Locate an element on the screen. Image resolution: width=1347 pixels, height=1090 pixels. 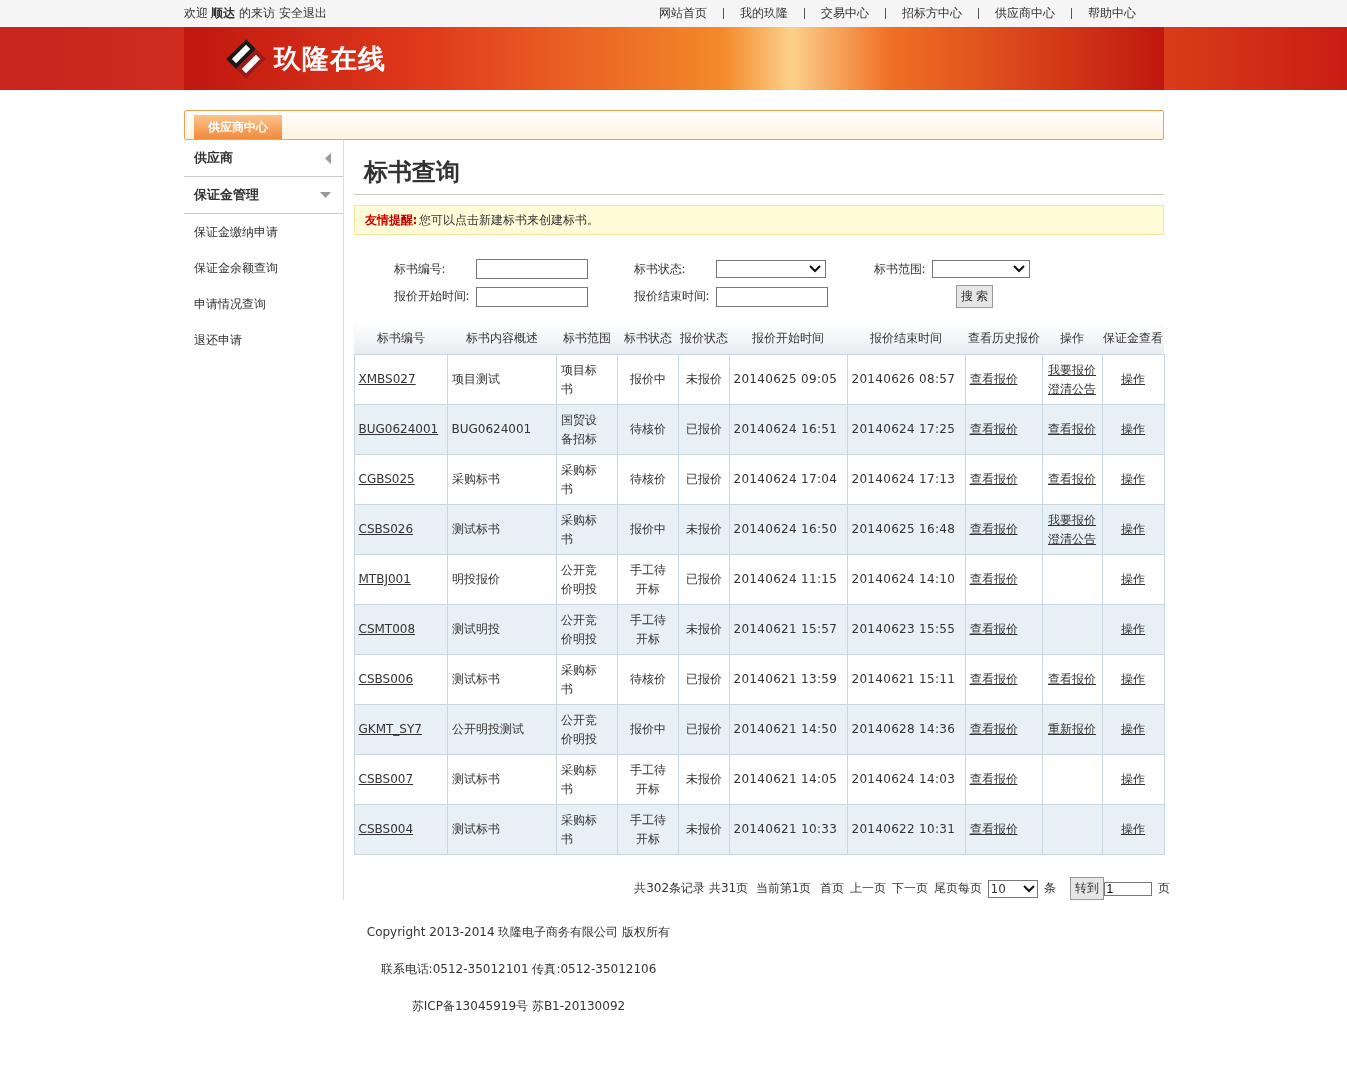
table-cell: 采购标书 is located at coordinates (475, 479).